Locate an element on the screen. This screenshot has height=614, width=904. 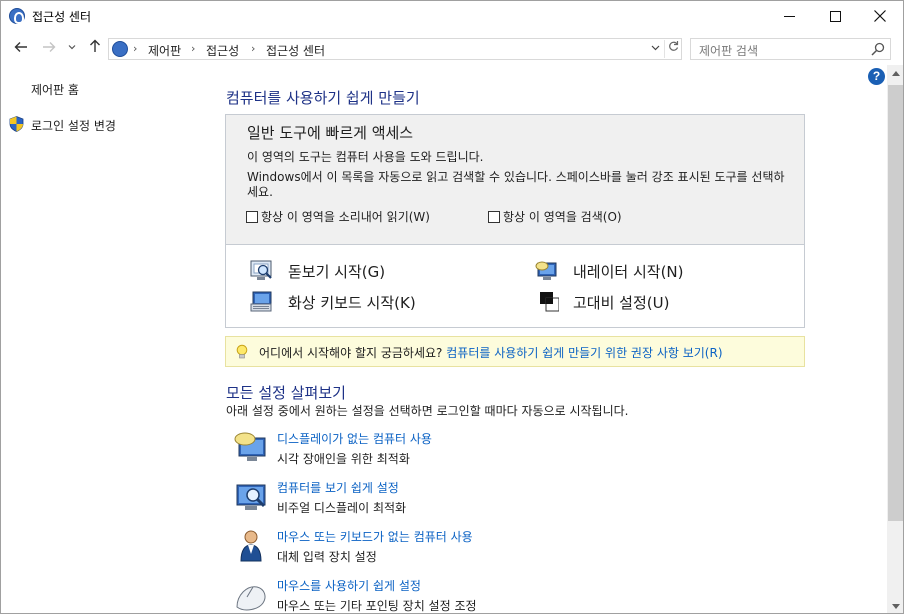
maximize-icon is located at coordinates (835, 16).